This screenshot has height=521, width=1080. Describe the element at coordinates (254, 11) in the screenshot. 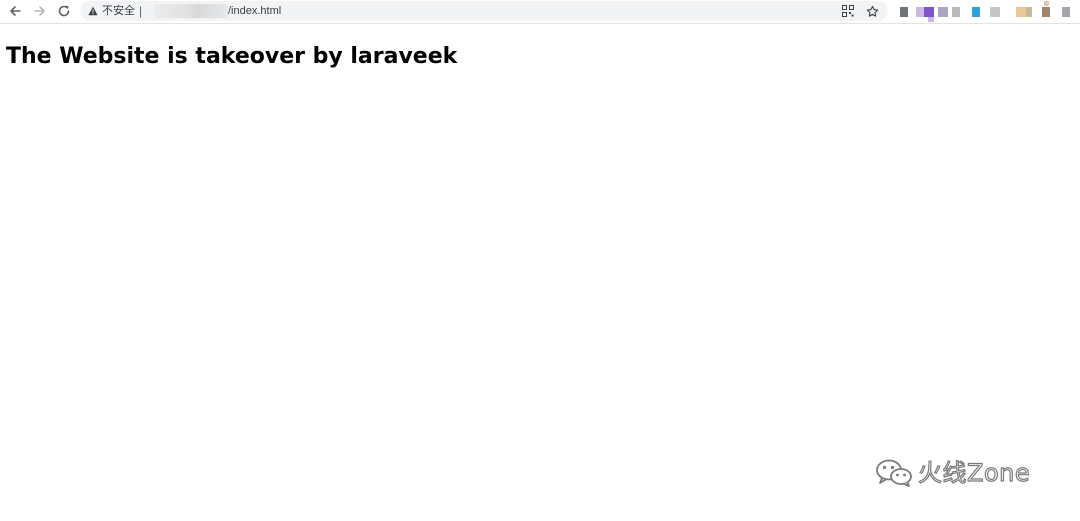

I see `url-path: /index.html` at that location.